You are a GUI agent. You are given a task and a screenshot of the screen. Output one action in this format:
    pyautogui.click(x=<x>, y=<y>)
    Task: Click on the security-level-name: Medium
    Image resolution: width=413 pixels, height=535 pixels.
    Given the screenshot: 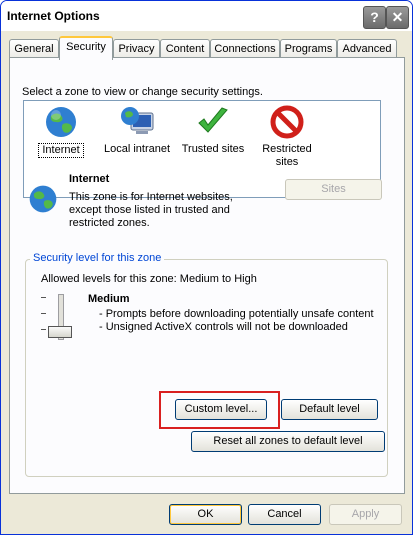 What is the action you would take?
    pyautogui.click(x=109, y=299)
    